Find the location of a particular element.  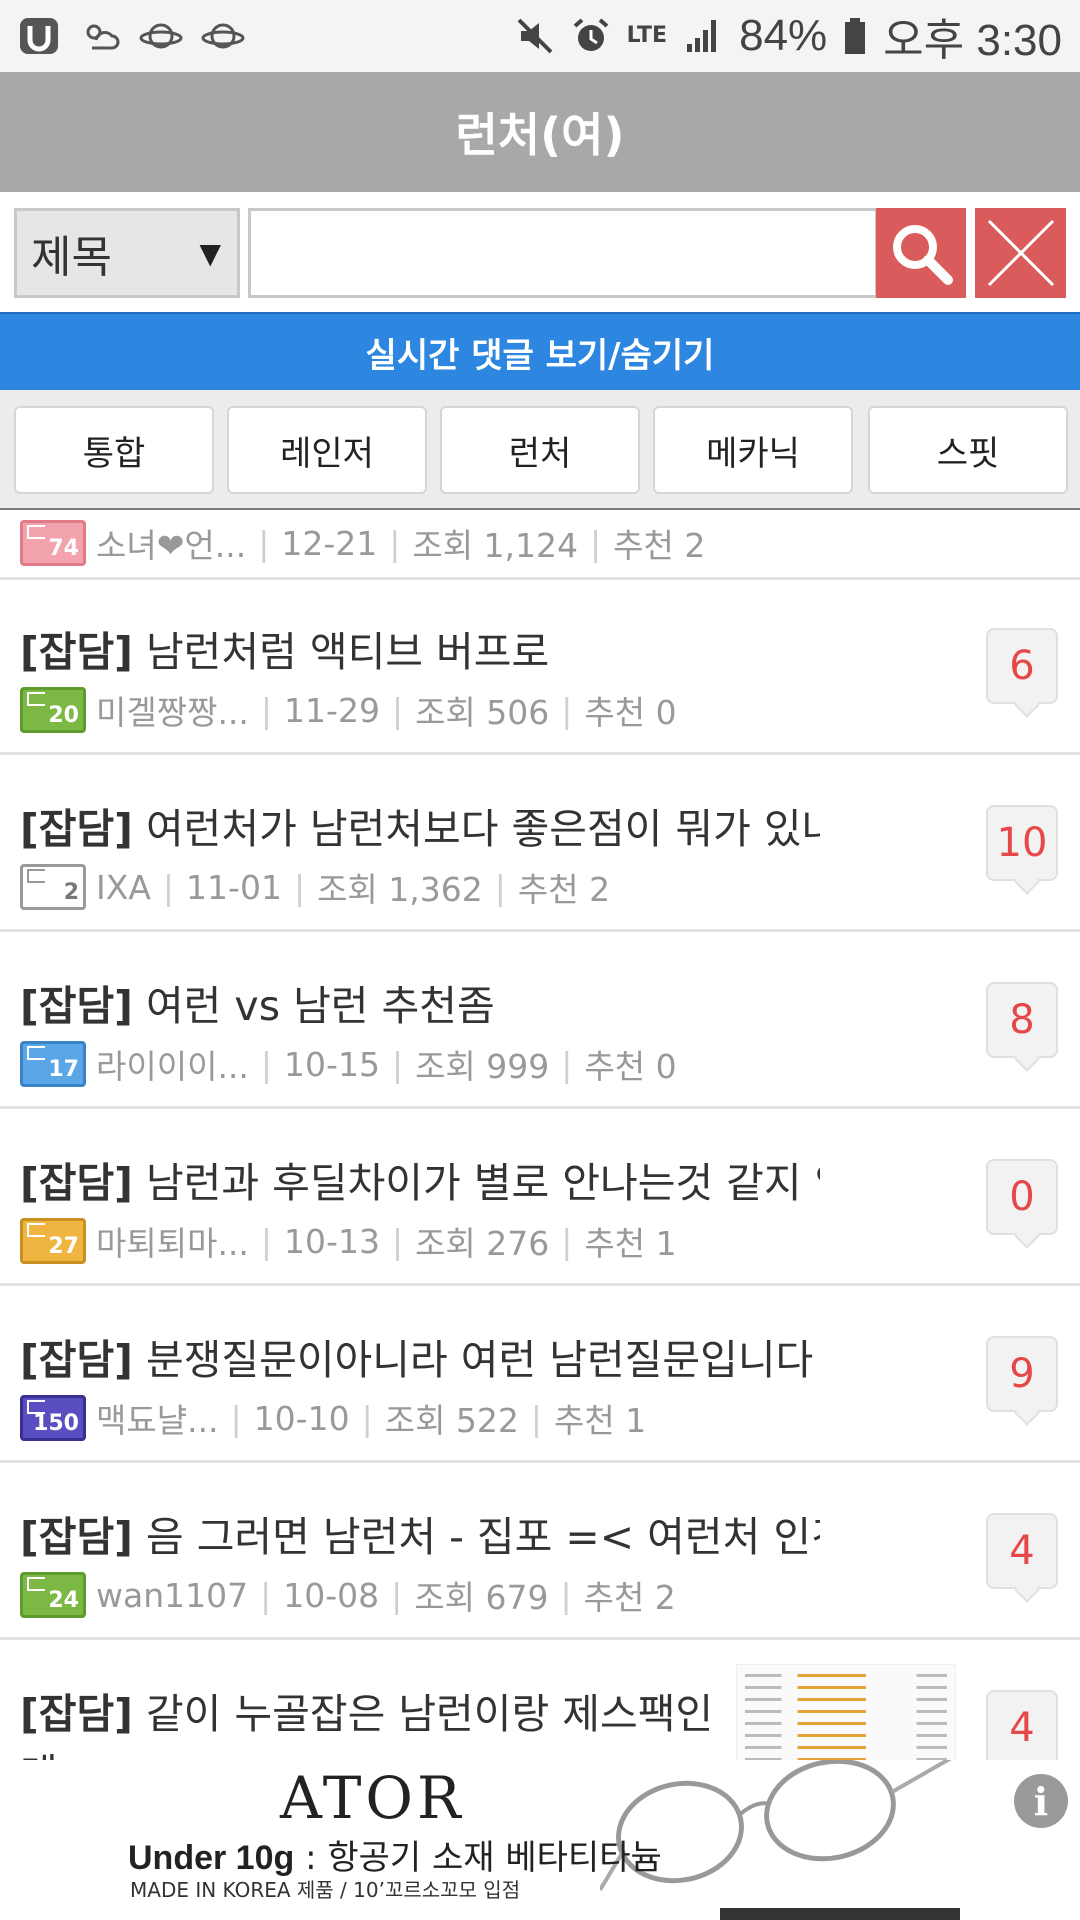

post-meta: 17 라이이이... | 10-15 | 조회 999 | 추천 0 is located at coordinates (348, 1064).